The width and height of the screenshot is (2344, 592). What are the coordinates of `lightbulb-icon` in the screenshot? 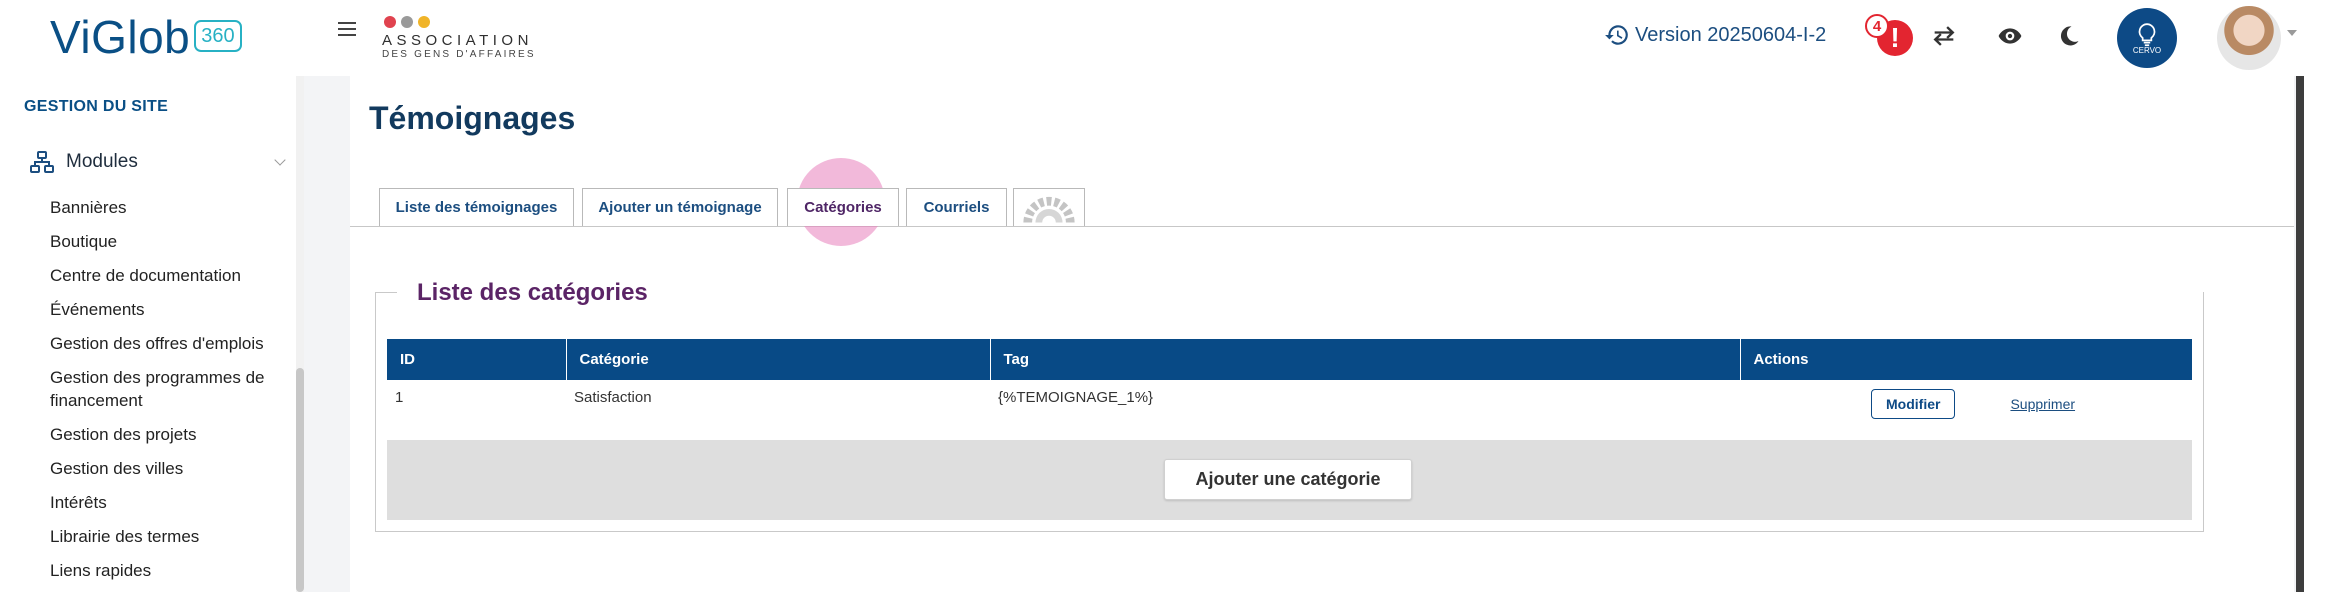 It's located at (2147, 34).